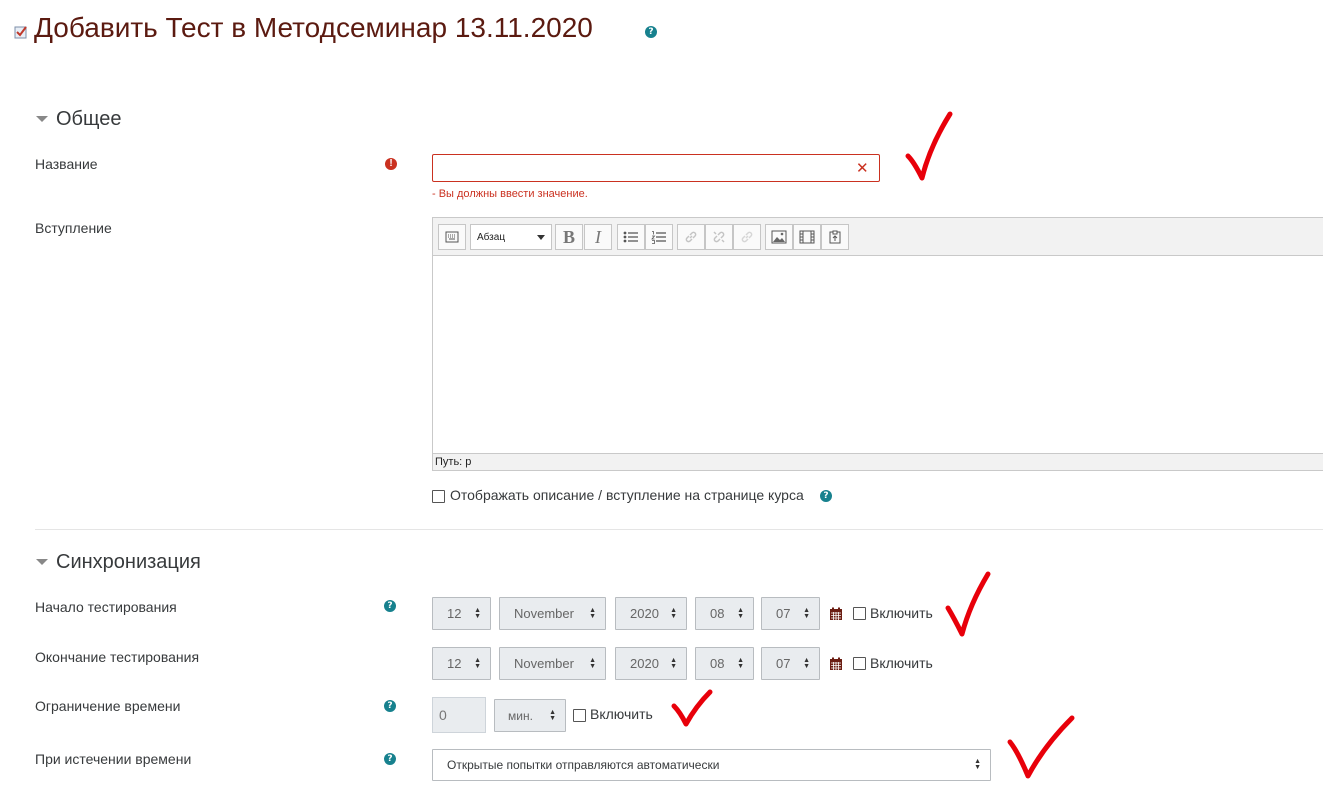 The width and height of the screenshot is (1323, 791). I want to click on name-input, so click(656, 168).